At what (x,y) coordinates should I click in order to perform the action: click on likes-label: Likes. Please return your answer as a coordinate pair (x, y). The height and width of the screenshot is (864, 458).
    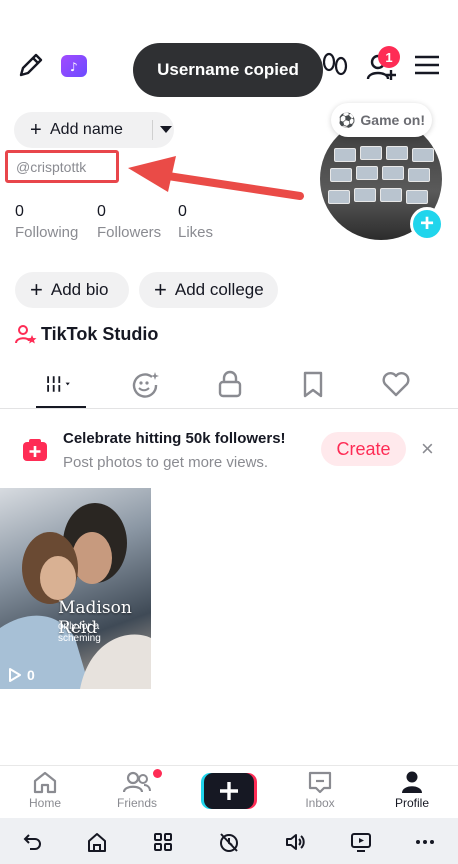
    Looking at the image, I should click on (195, 232).